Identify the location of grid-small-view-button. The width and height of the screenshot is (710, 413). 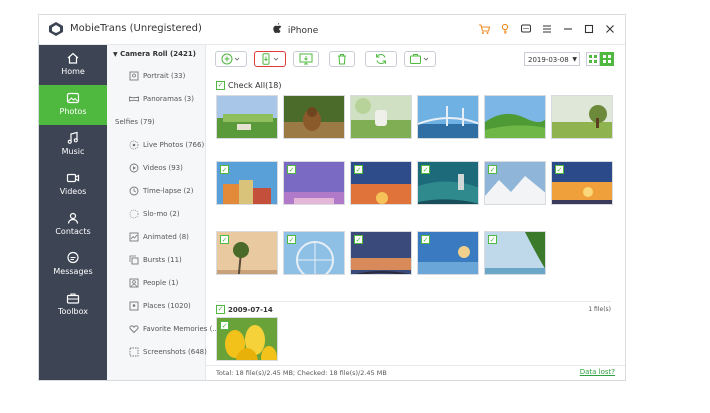
(593, 59).